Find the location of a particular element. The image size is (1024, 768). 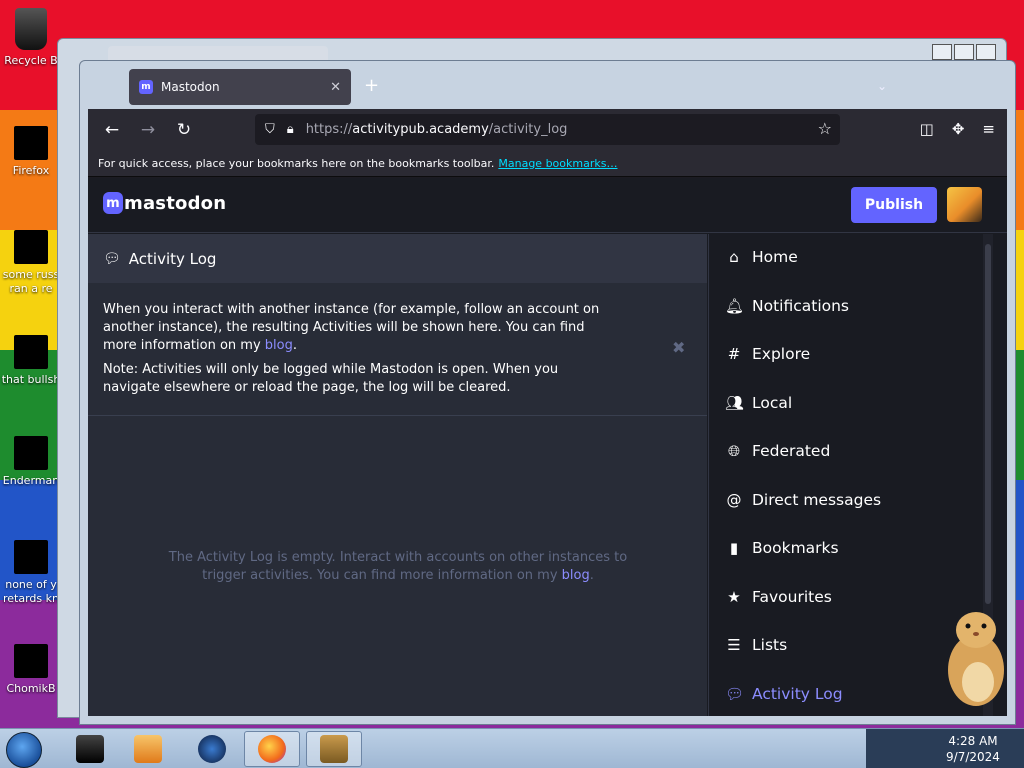

hamster-image is located at coordinates (976, 659).